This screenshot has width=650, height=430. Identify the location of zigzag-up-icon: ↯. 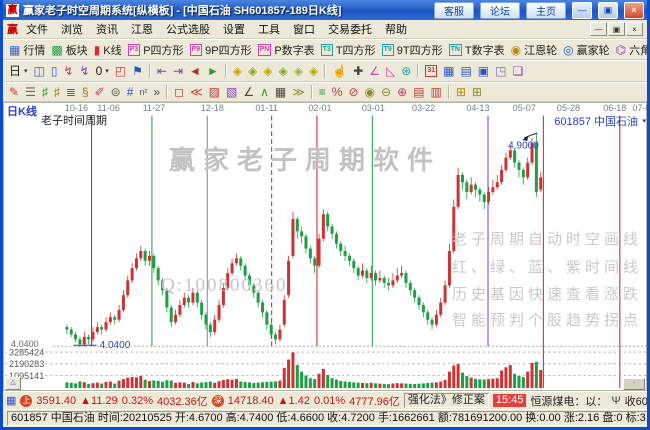
(68, 71).